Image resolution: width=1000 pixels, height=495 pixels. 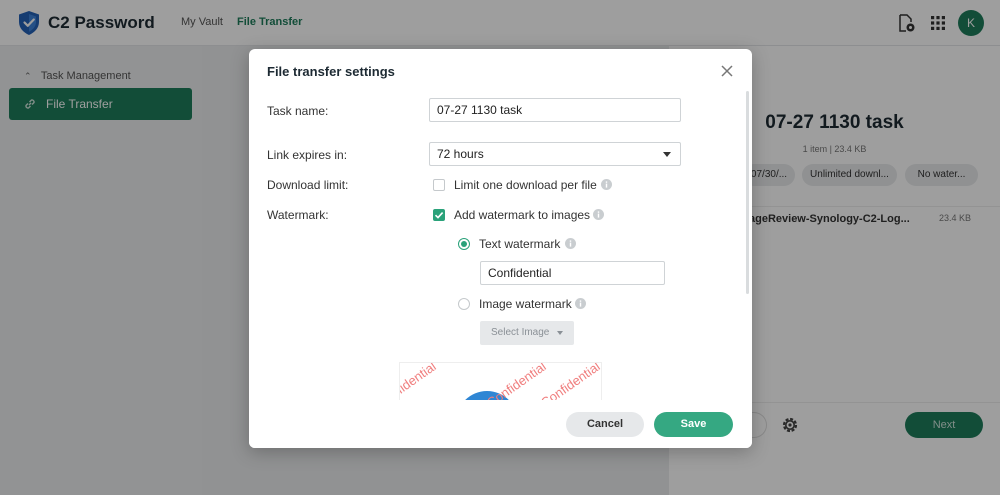 I want to click on checkmark-icon, so click(x=439, y=215).